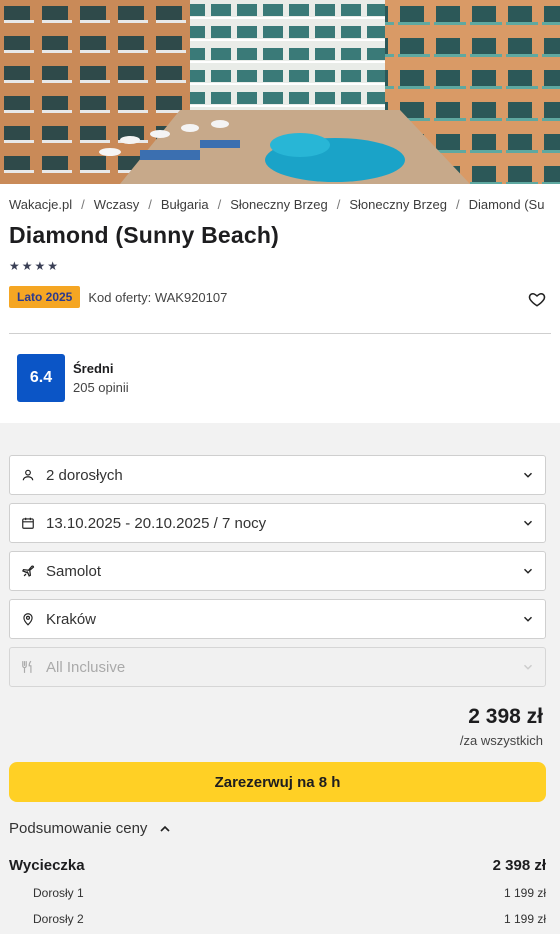 This screenshot has width=560, height=934. I want to click on chevron-up-icon, so click(165, 828).